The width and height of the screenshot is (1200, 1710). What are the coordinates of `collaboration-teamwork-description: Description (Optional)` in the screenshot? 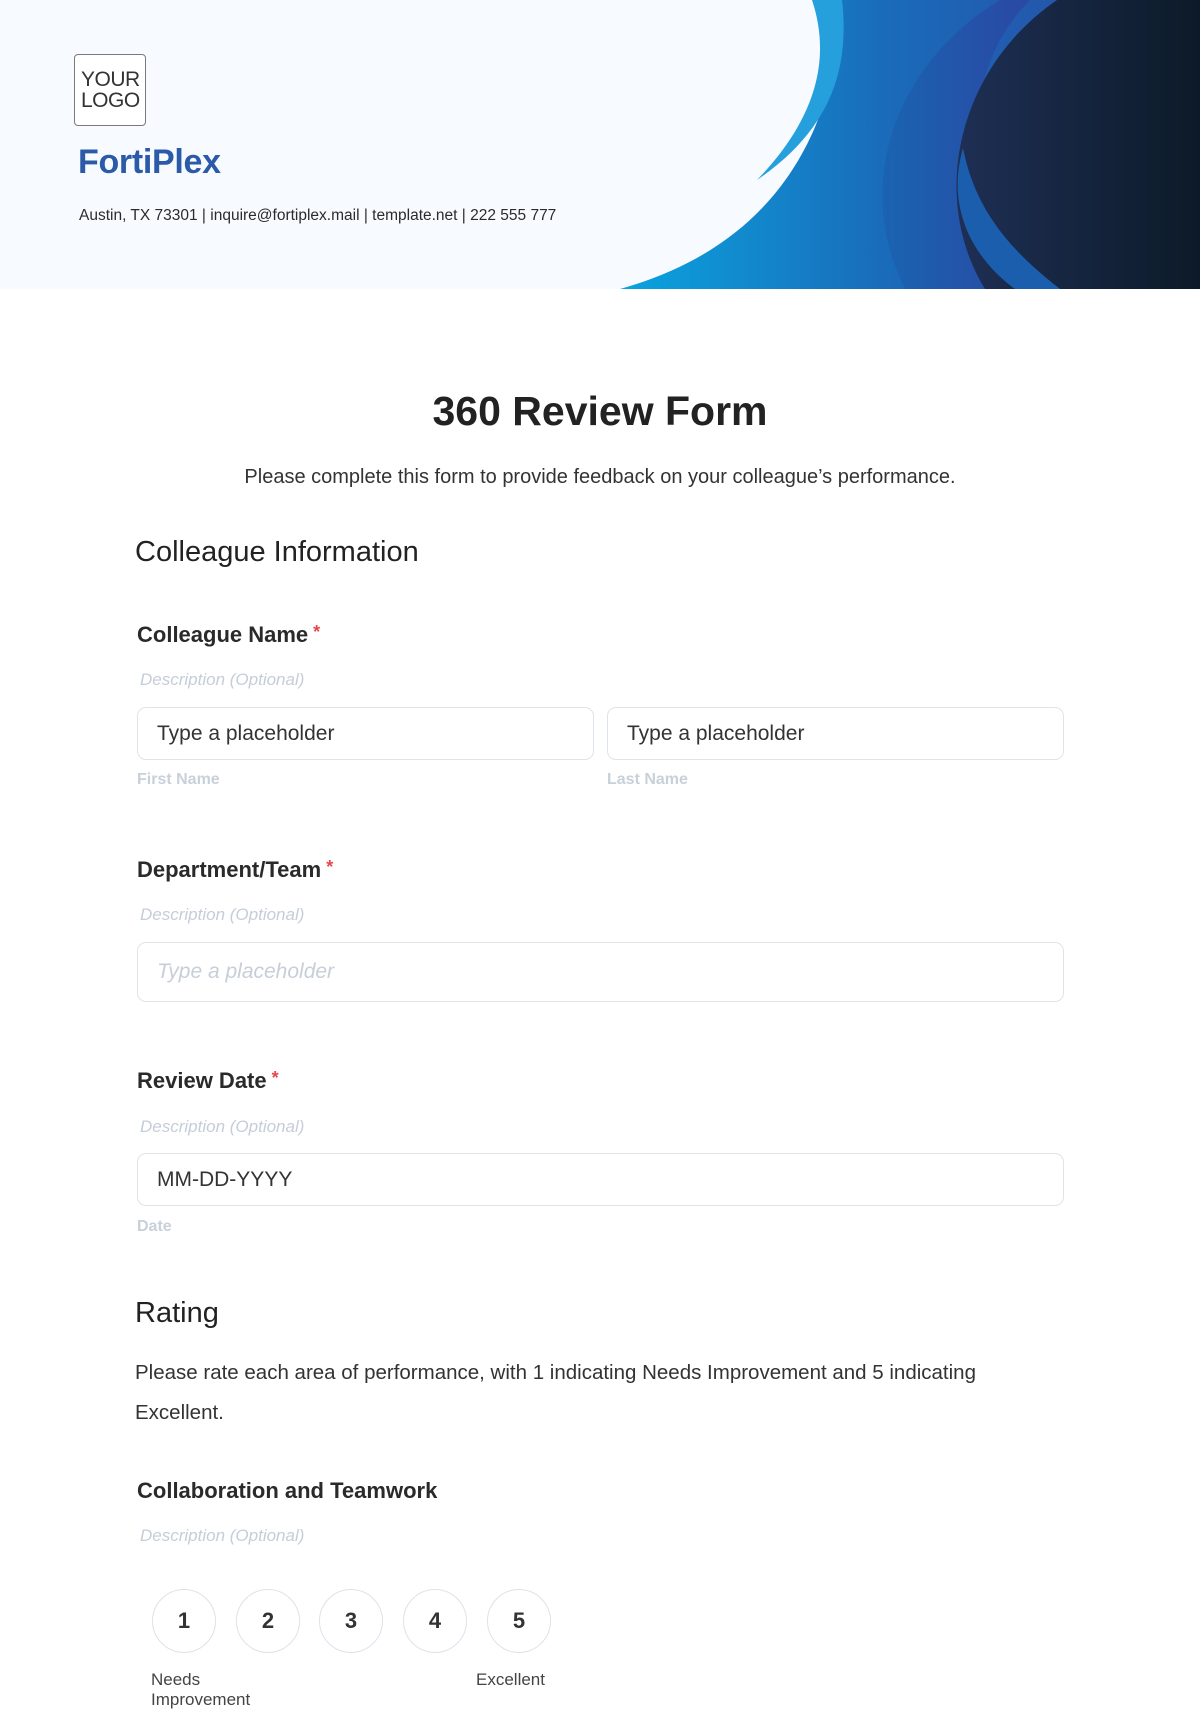 It's located at (222, 1535).